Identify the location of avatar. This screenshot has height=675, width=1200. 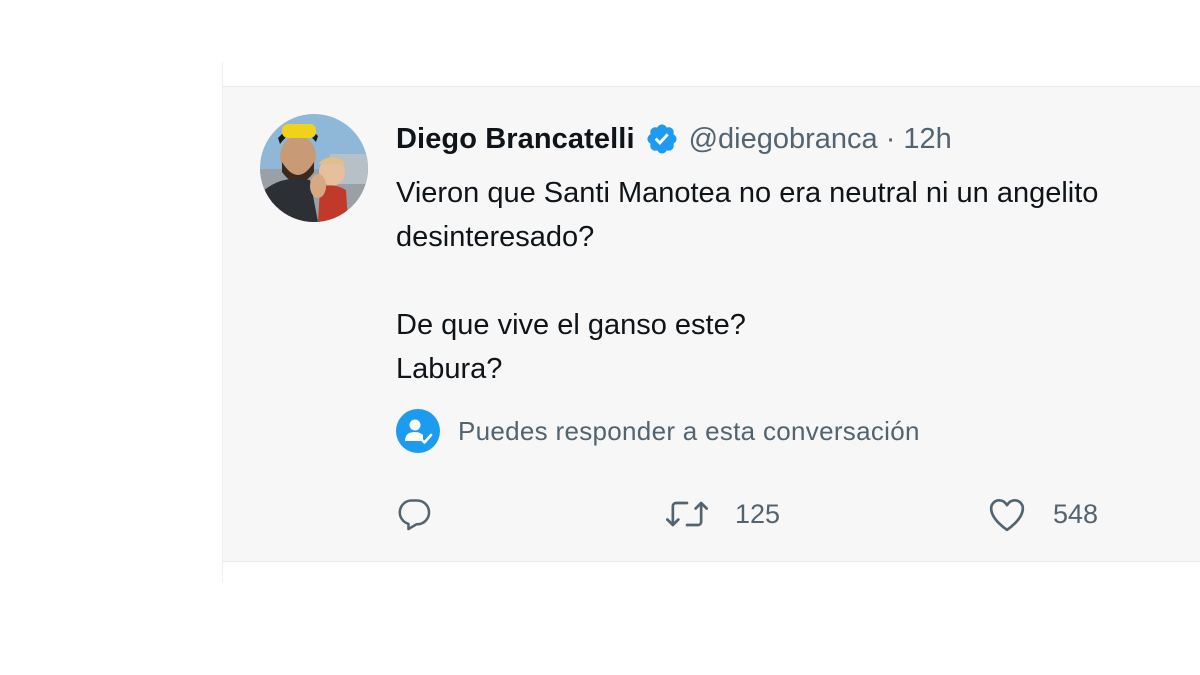
(314, 168).